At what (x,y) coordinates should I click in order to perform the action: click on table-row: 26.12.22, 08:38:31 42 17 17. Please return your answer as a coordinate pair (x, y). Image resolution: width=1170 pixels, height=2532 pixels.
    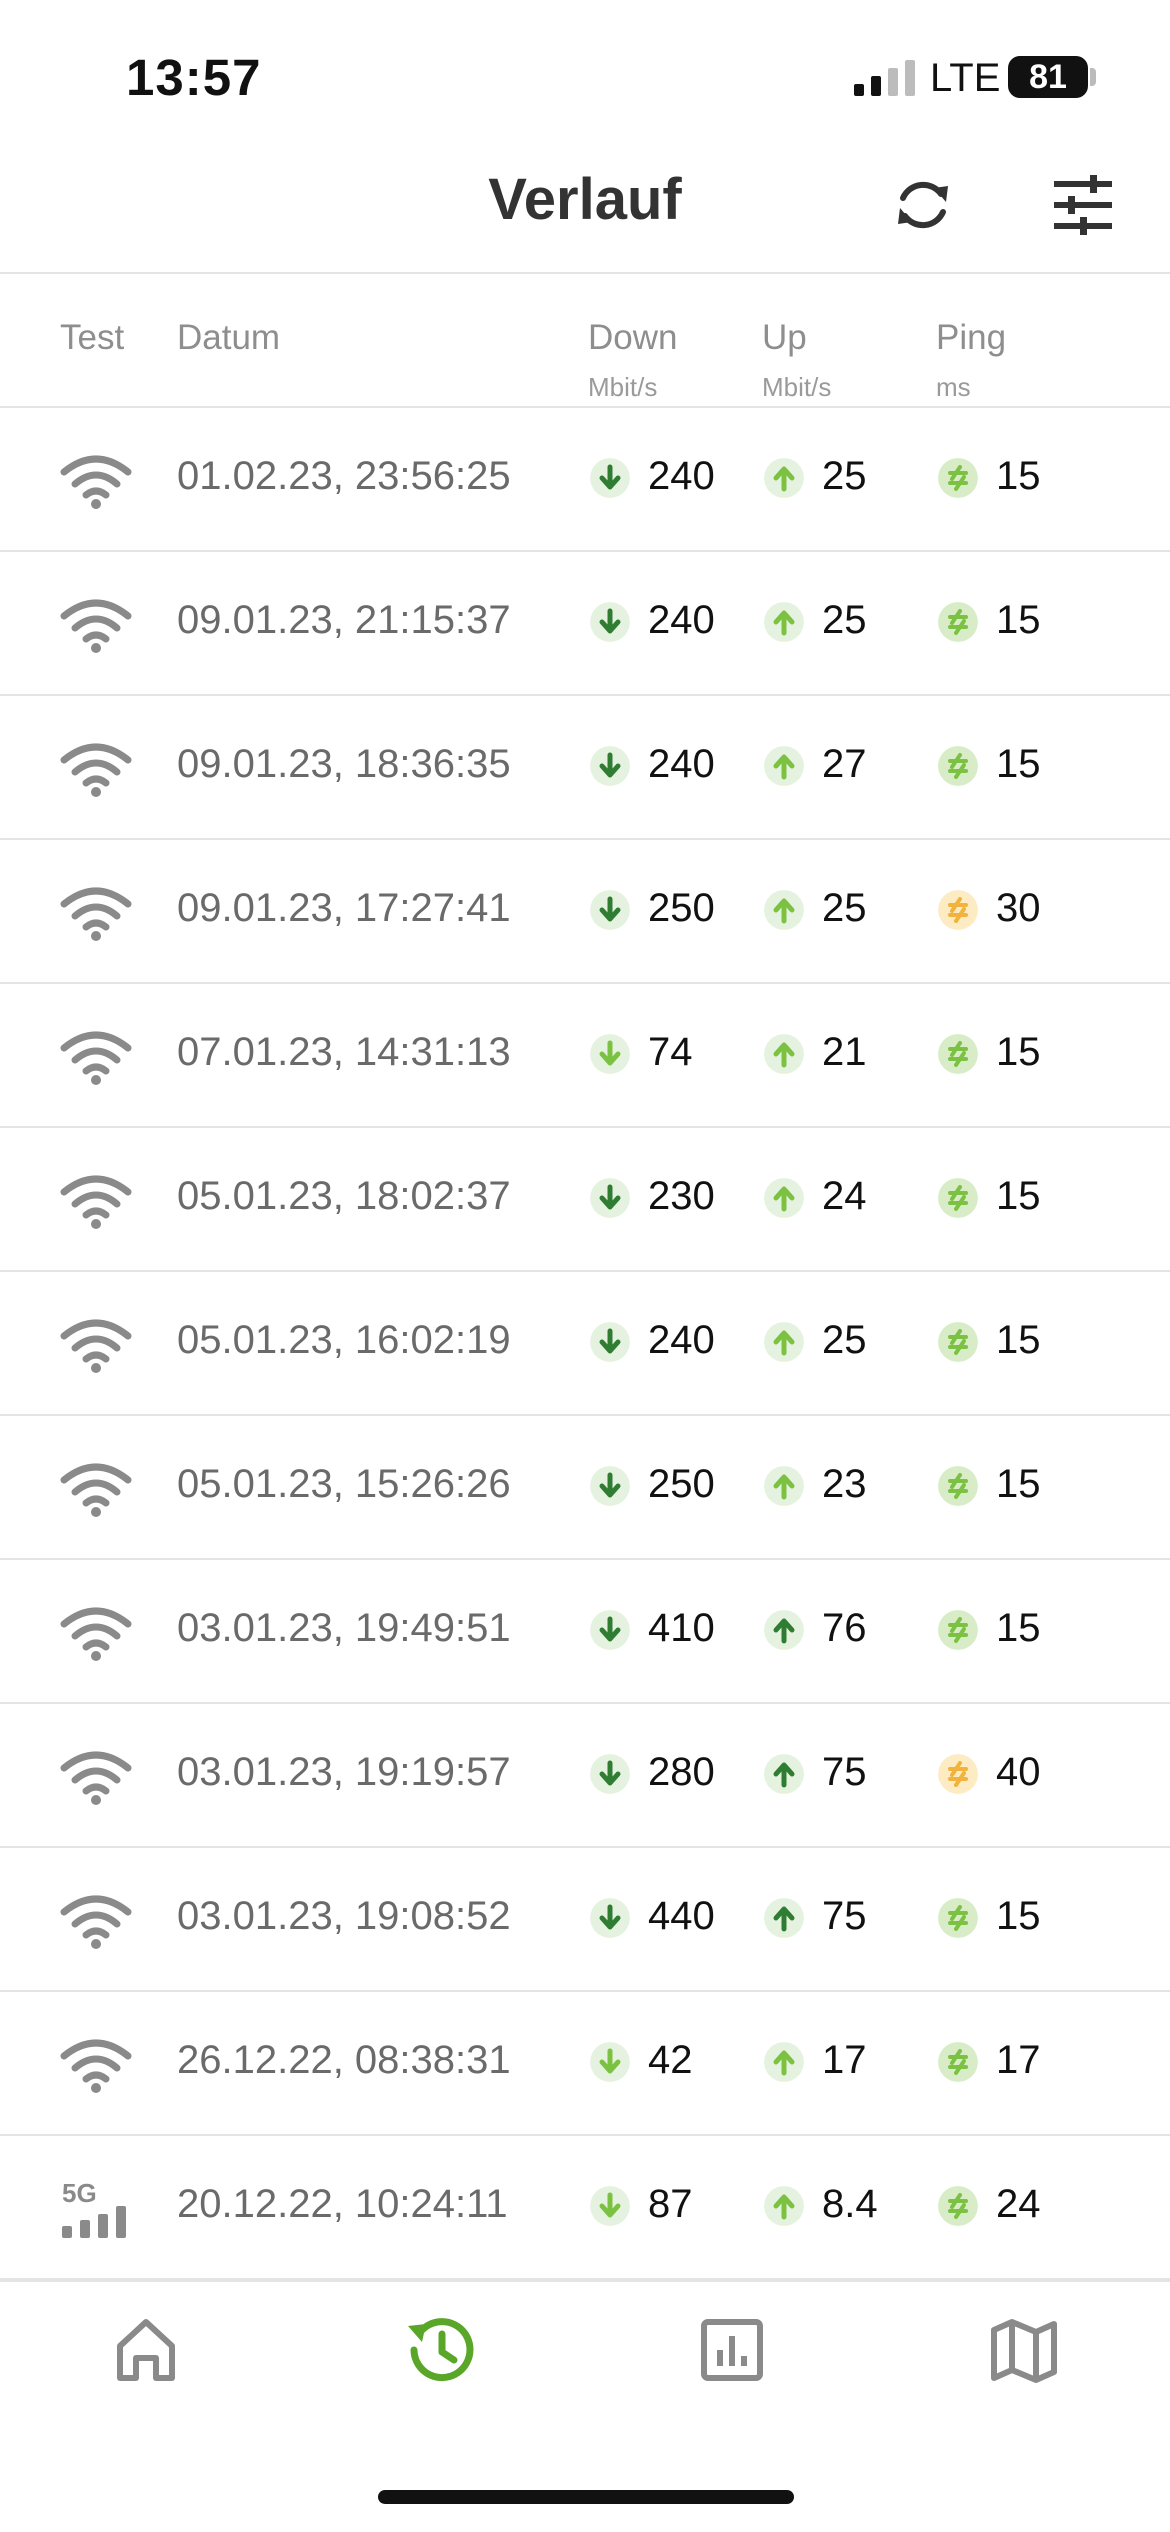
    Looking at the image, I should click on (585, 2064).